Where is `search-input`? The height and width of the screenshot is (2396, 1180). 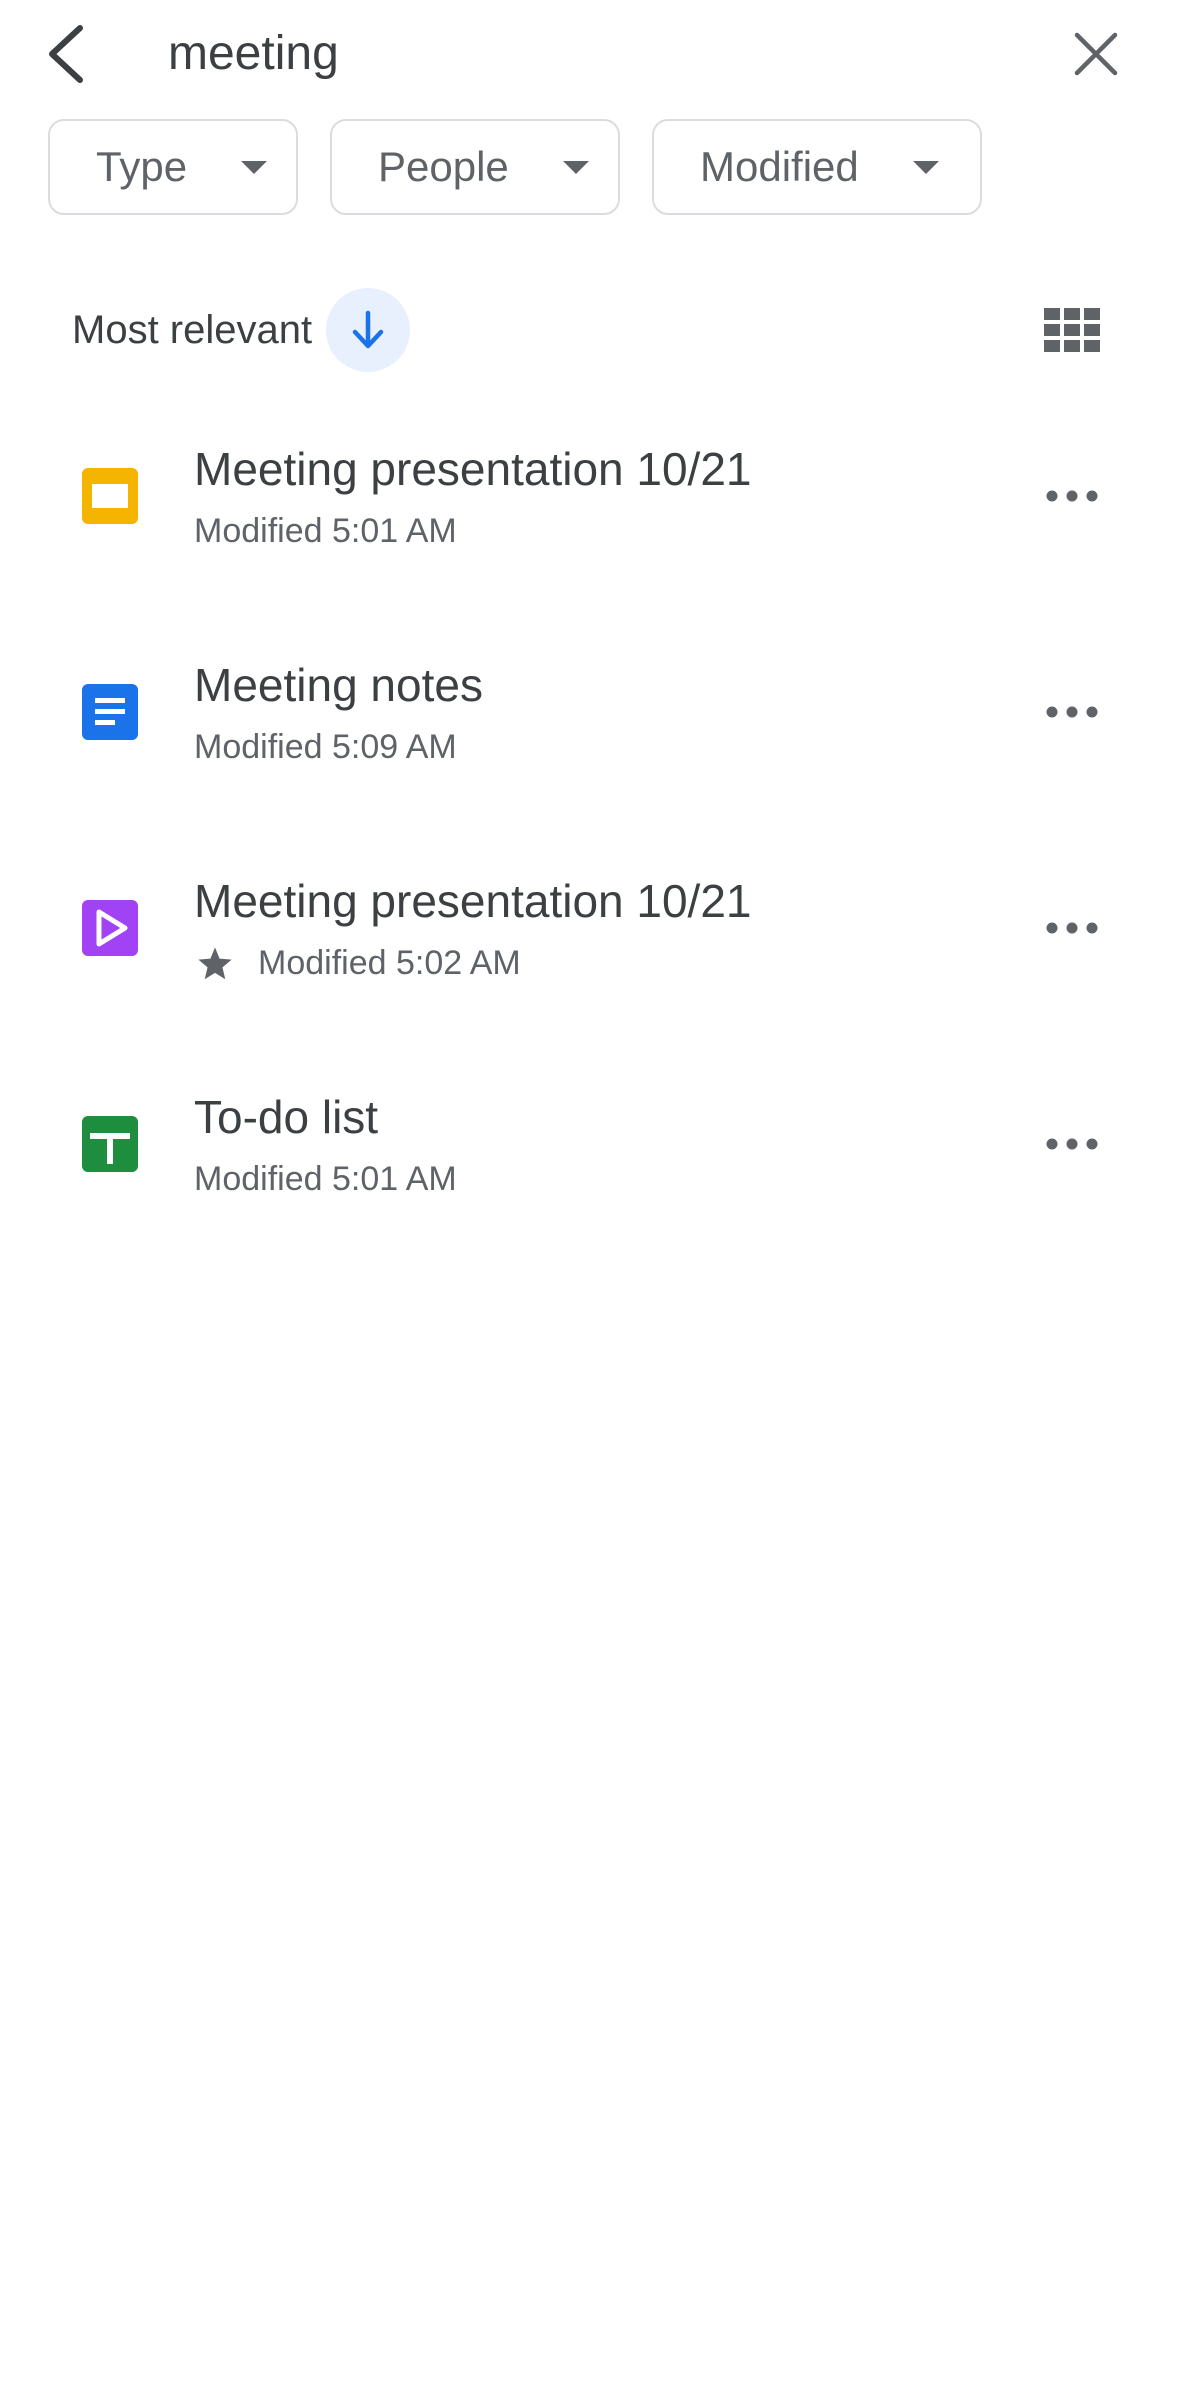 search-input is located at coordinates (578, 53).